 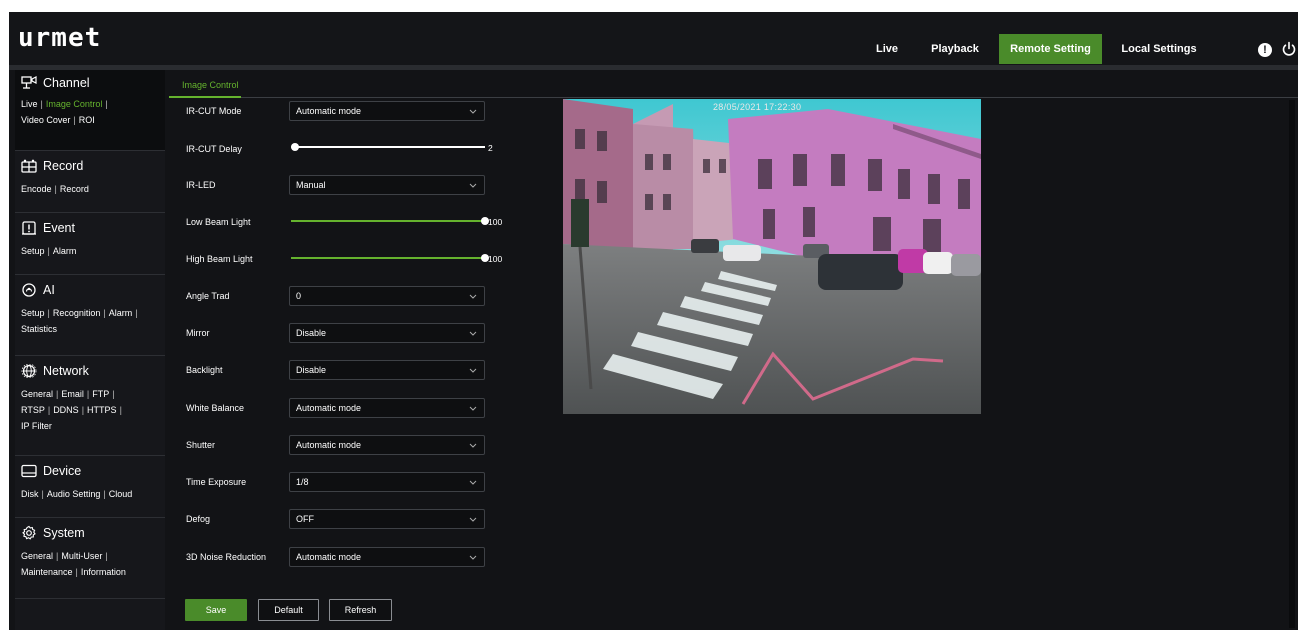 I want to click on backlight-value: Disable, so click(x=311, y=370).